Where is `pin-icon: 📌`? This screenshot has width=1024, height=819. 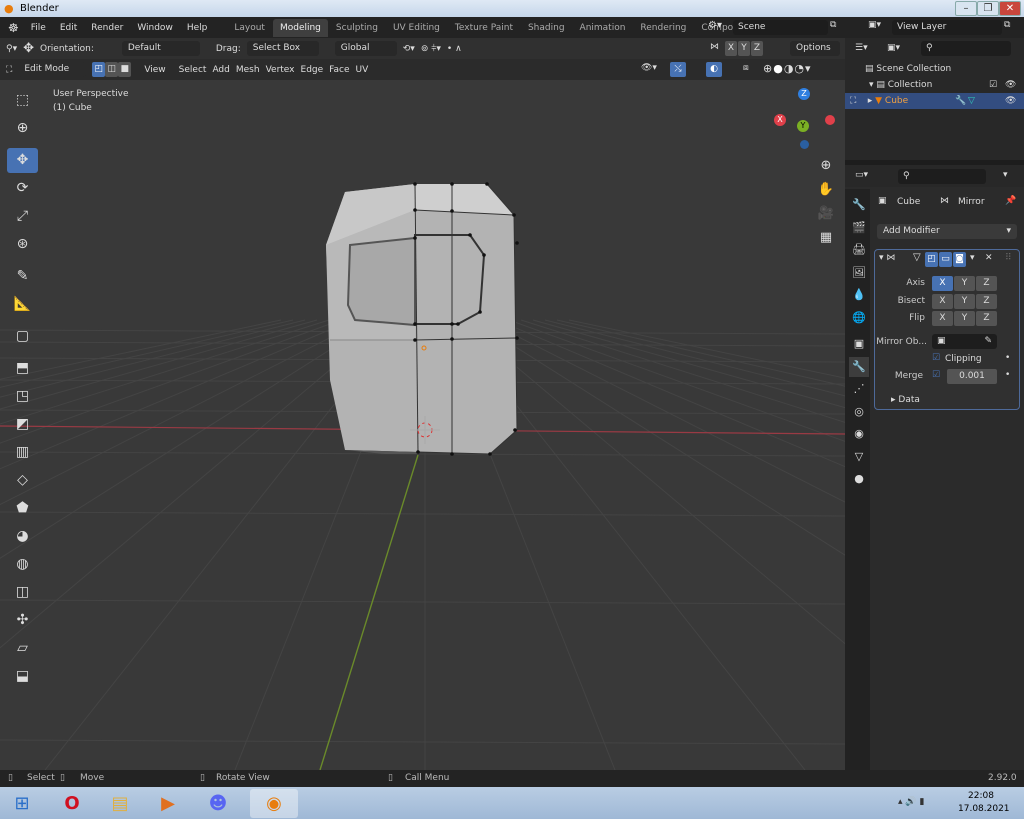
pin-icon: 📌 is located at coordinates (1010, 201).